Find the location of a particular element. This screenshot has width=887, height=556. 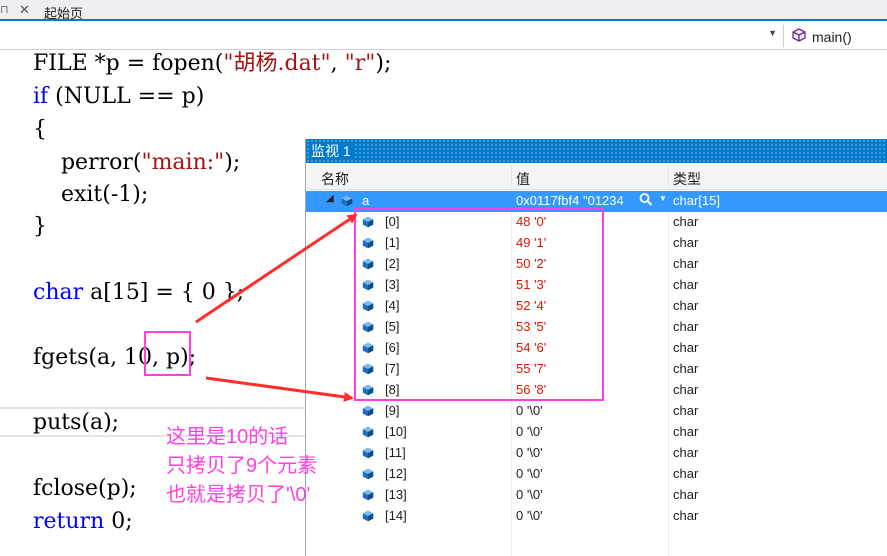

code-line-11: return 0; is located at coordinates (83, 521).